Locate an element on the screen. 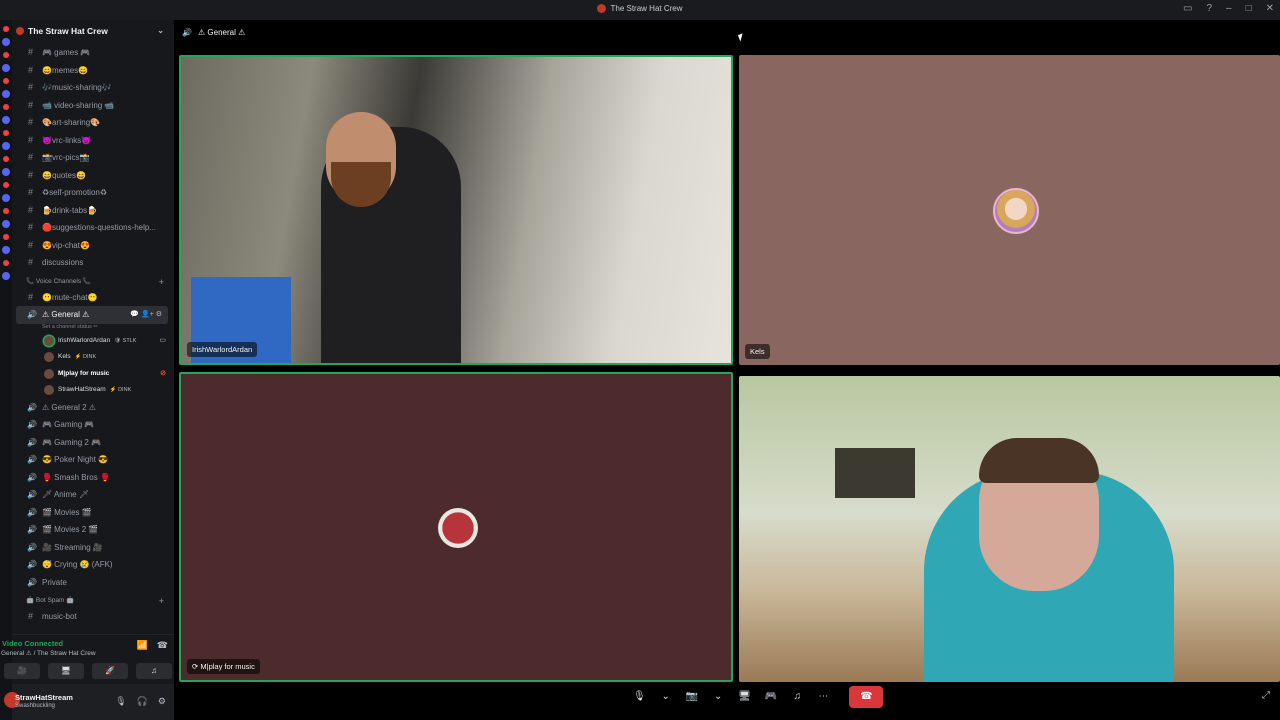 Image resolution: width=1280 pixels, height=720 pixels. voice-channel: 🔊 🎮 Gaming 2 🎮 is located at coordinates (93, 443).